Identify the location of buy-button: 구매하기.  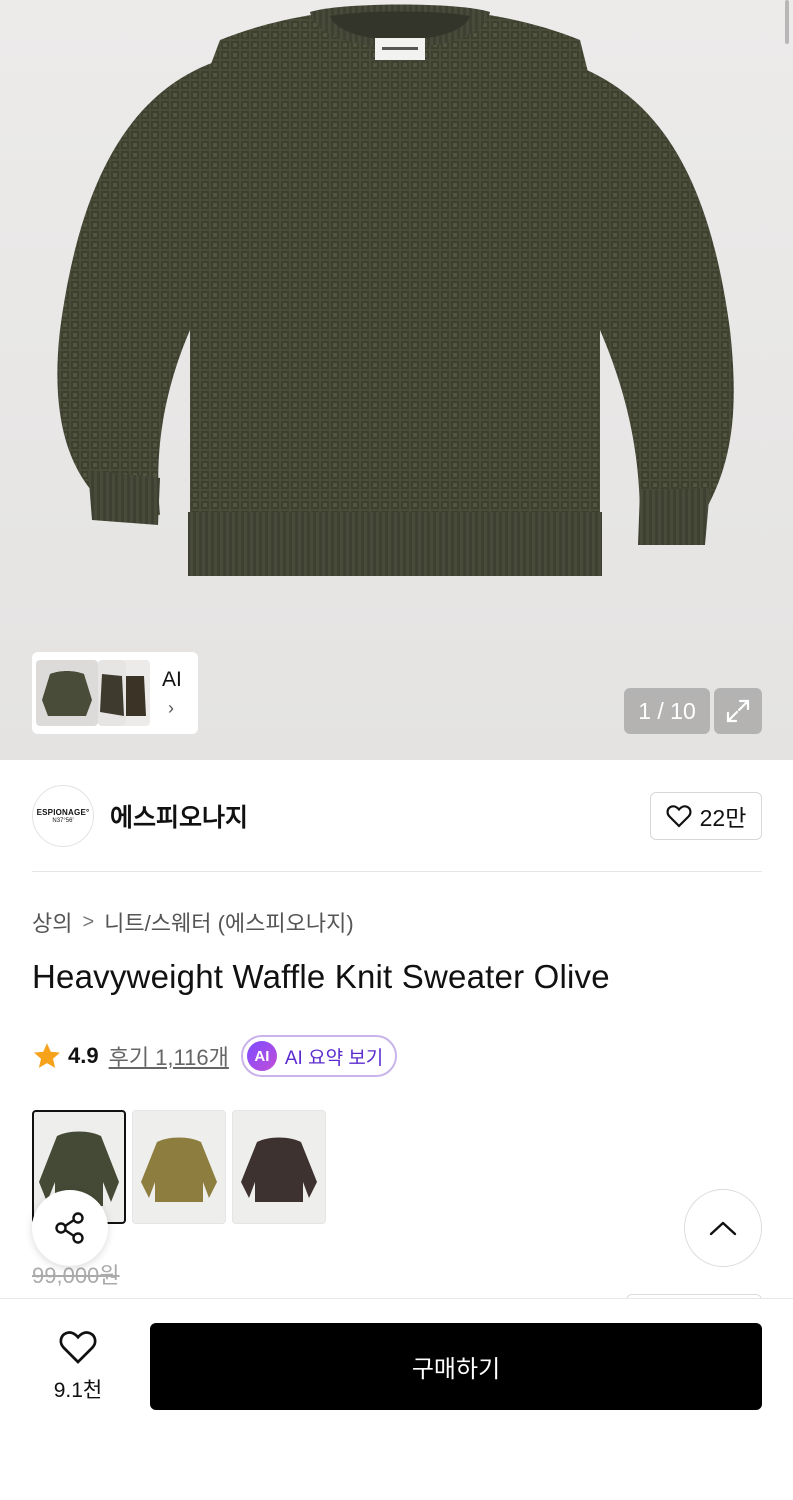
(456, 1366).